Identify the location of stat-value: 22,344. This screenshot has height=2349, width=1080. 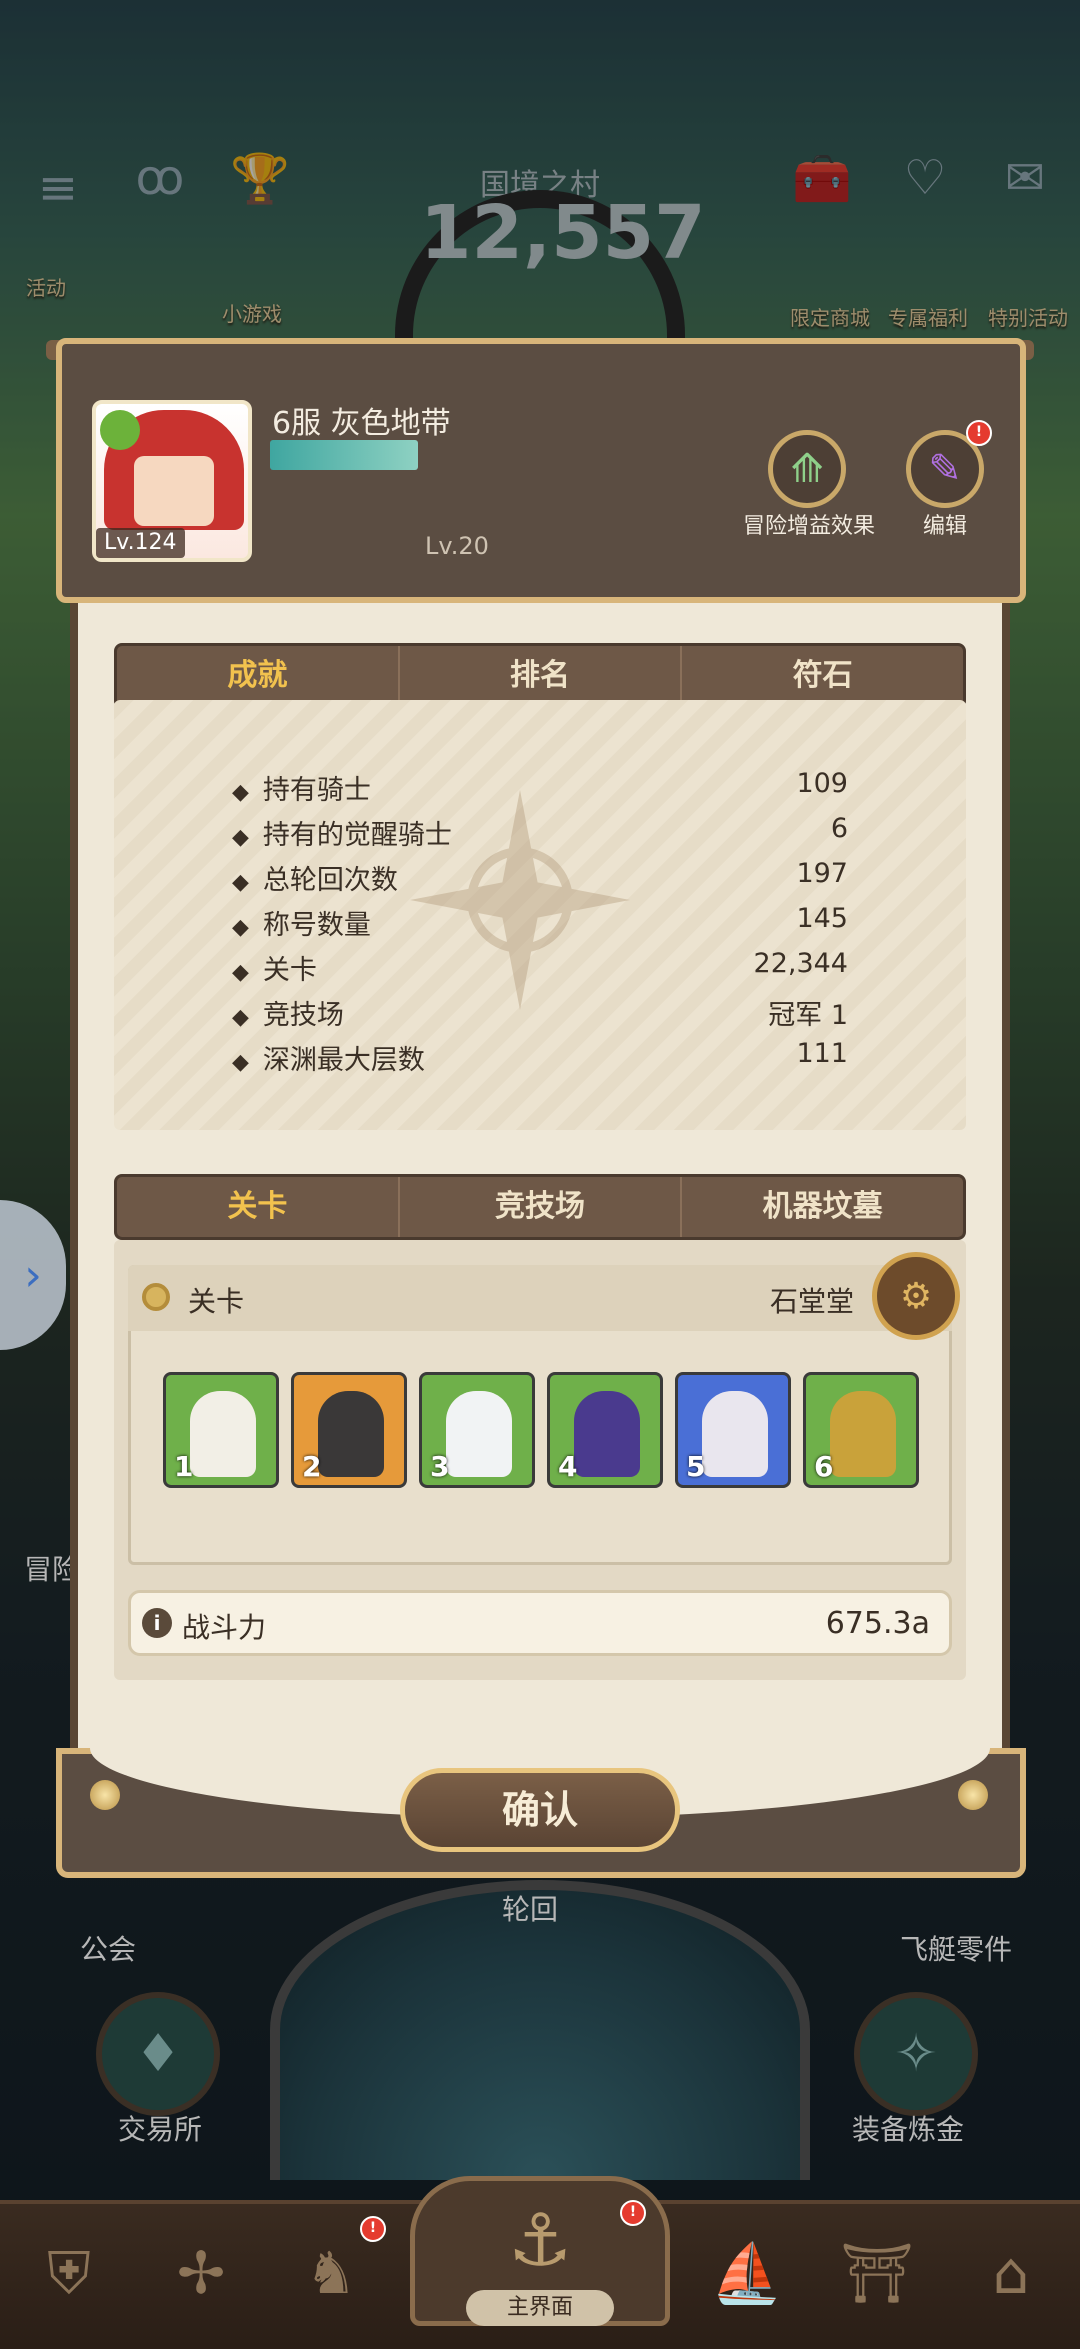
(800, 963).